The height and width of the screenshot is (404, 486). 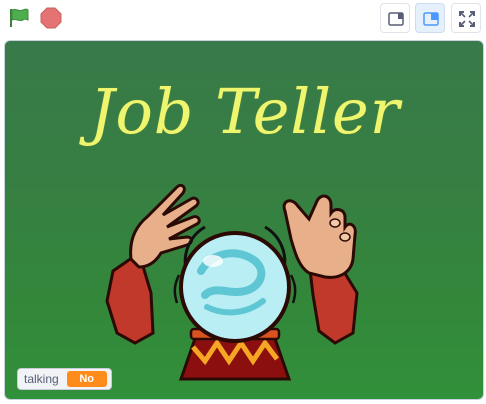 What do you see at coordinates (243, 19) in the screenshot?
I see `stage-toolbar` at bounding box center [243, 19].